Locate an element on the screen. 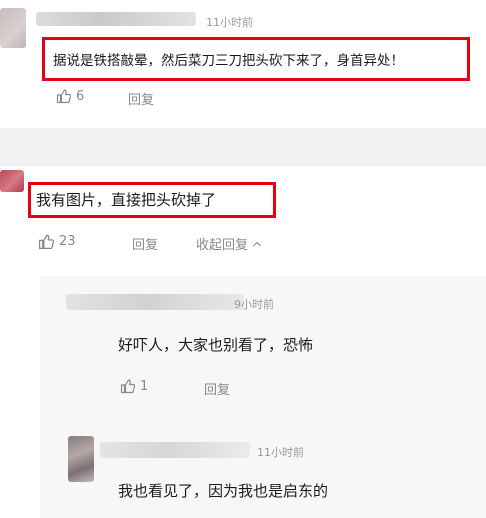 This screenshot has width=486, height=518. reply-time: 9小时前 is located at coordinates (254, 304).